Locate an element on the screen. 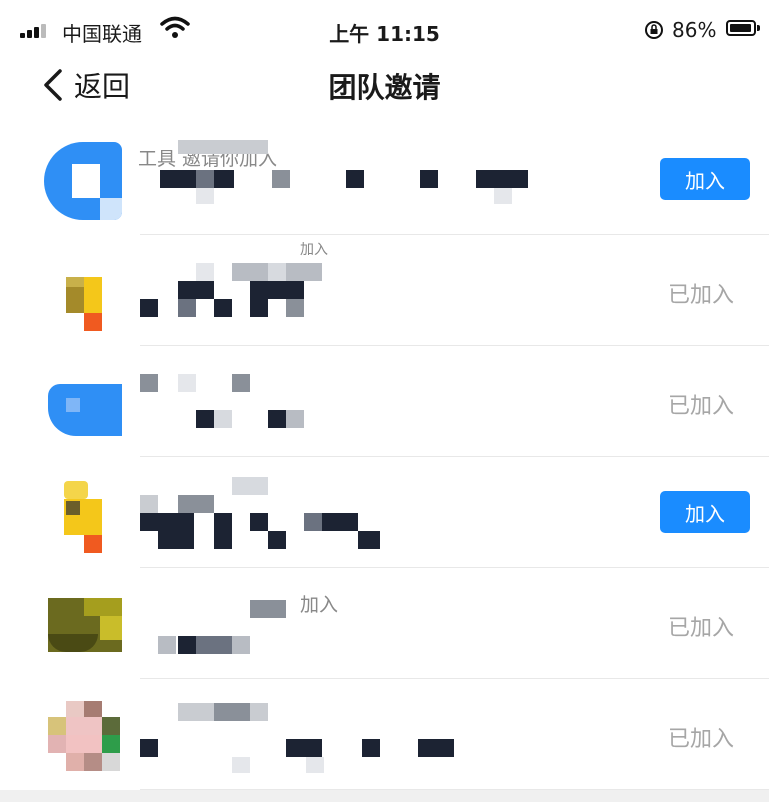  navigation-bar: 返回 团队邀请 is located at coordinates (384, 86).